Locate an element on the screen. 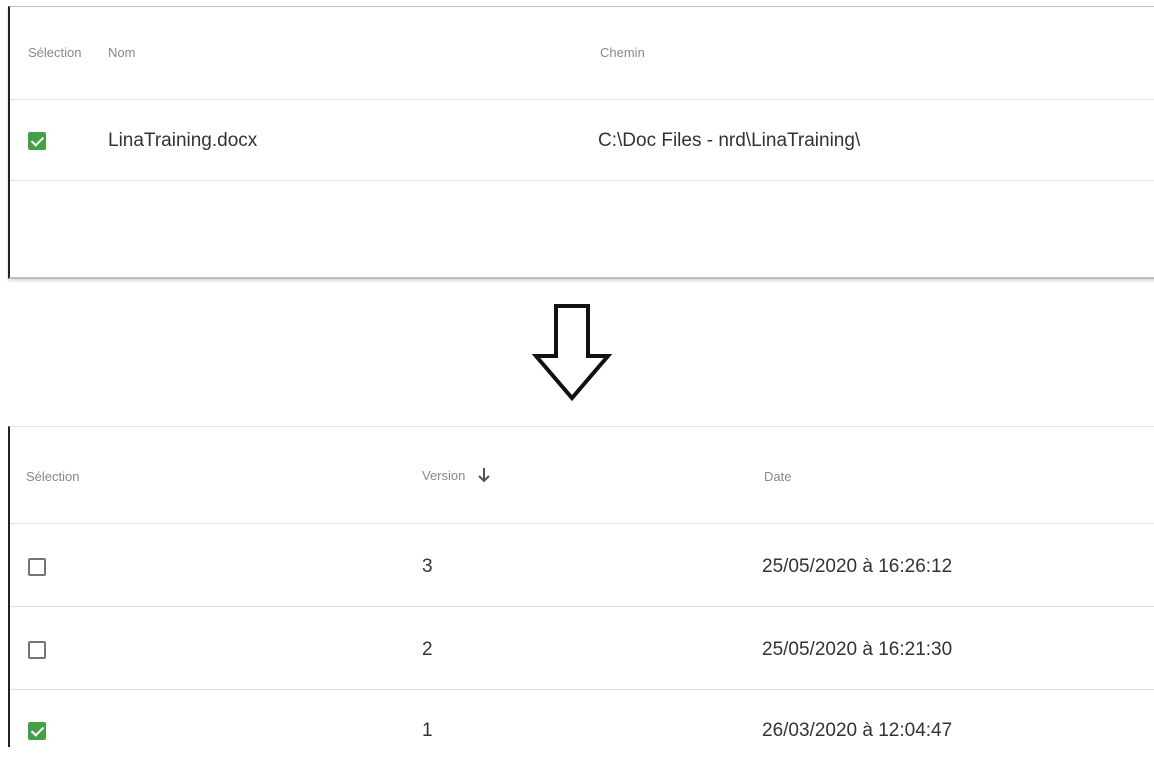 The height and width of the screenshot is (772, 1154). file-name: LinaTraining.docx is located at coordinates (183, 140).